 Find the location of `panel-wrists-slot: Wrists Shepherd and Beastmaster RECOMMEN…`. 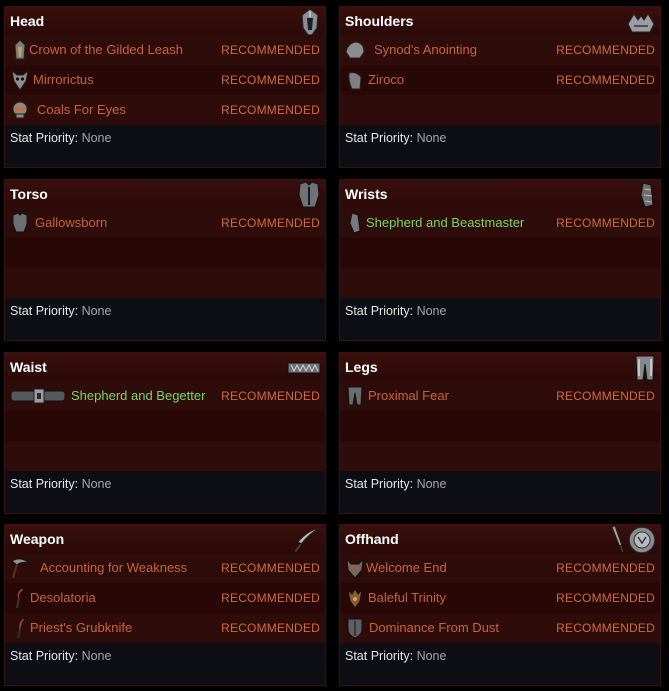

panel-wrists-slot: Wrists Shepherd and Beastmaster RECOMMEN… is located at coordinates (500, 260).